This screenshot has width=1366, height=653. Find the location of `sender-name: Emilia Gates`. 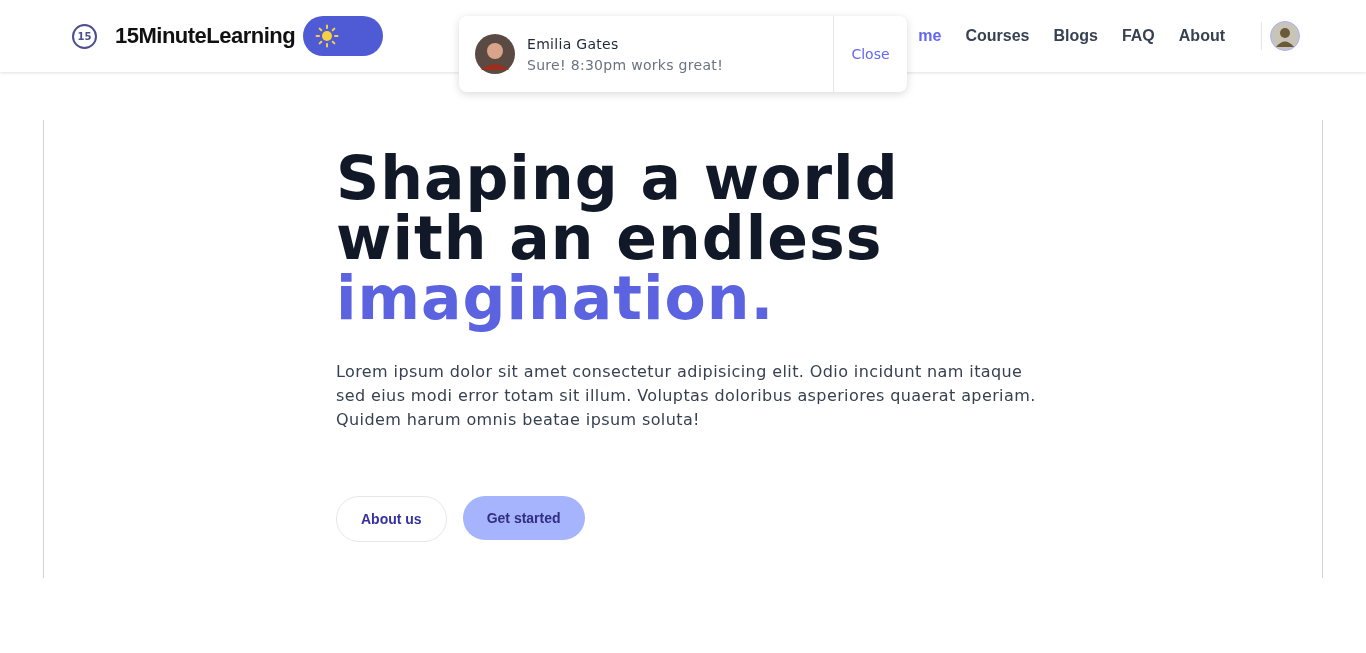

sender-name: Emilia Gates is located at coordinates (573, 43).